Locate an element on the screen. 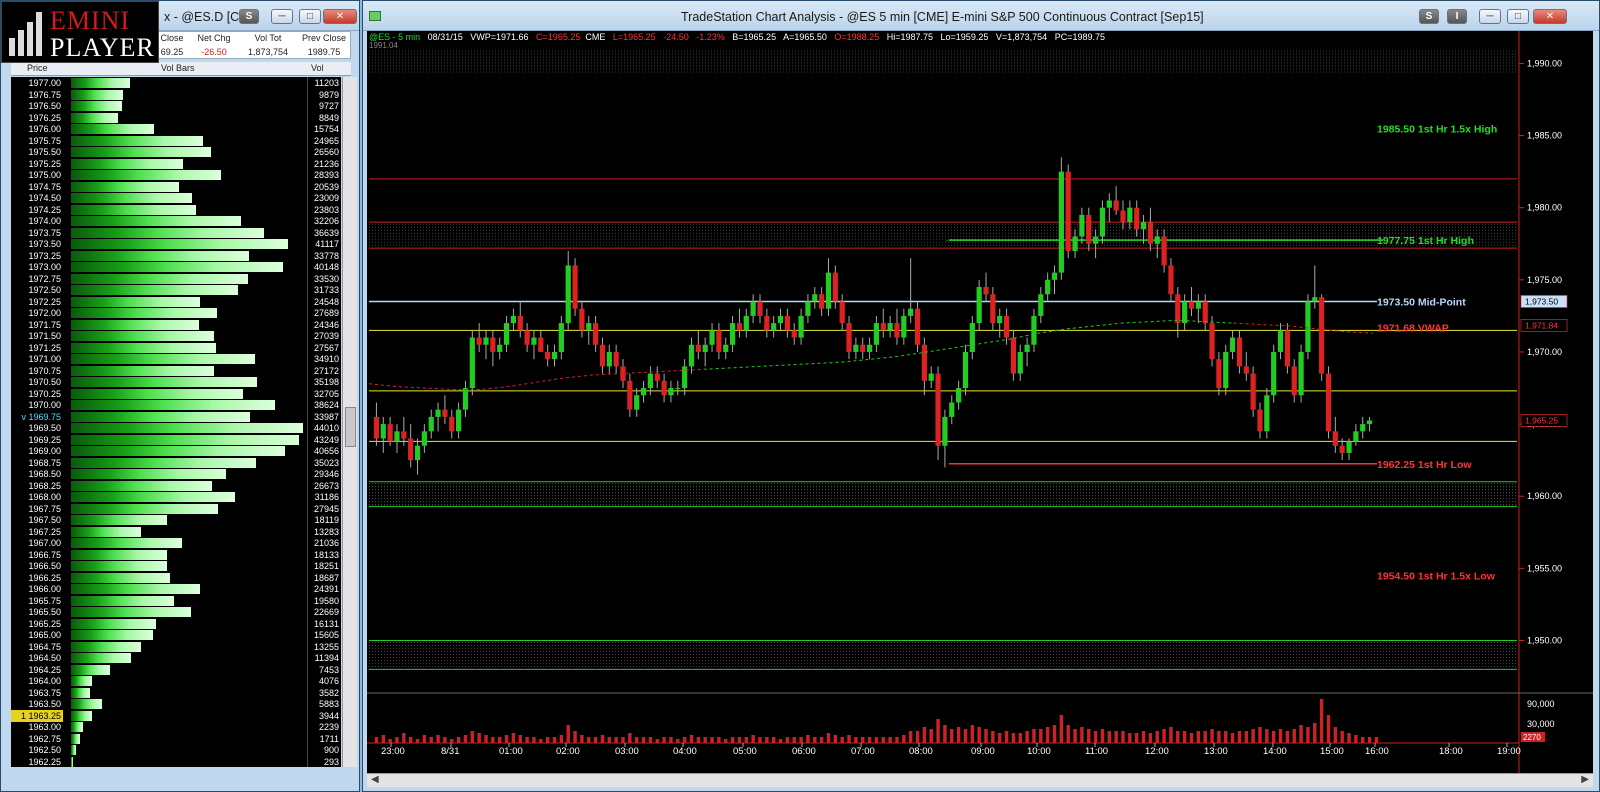 The width and height of the screenshot is (1600, 792). ladder-row: 1968.75 35023 is located at coordinates (176, 462).